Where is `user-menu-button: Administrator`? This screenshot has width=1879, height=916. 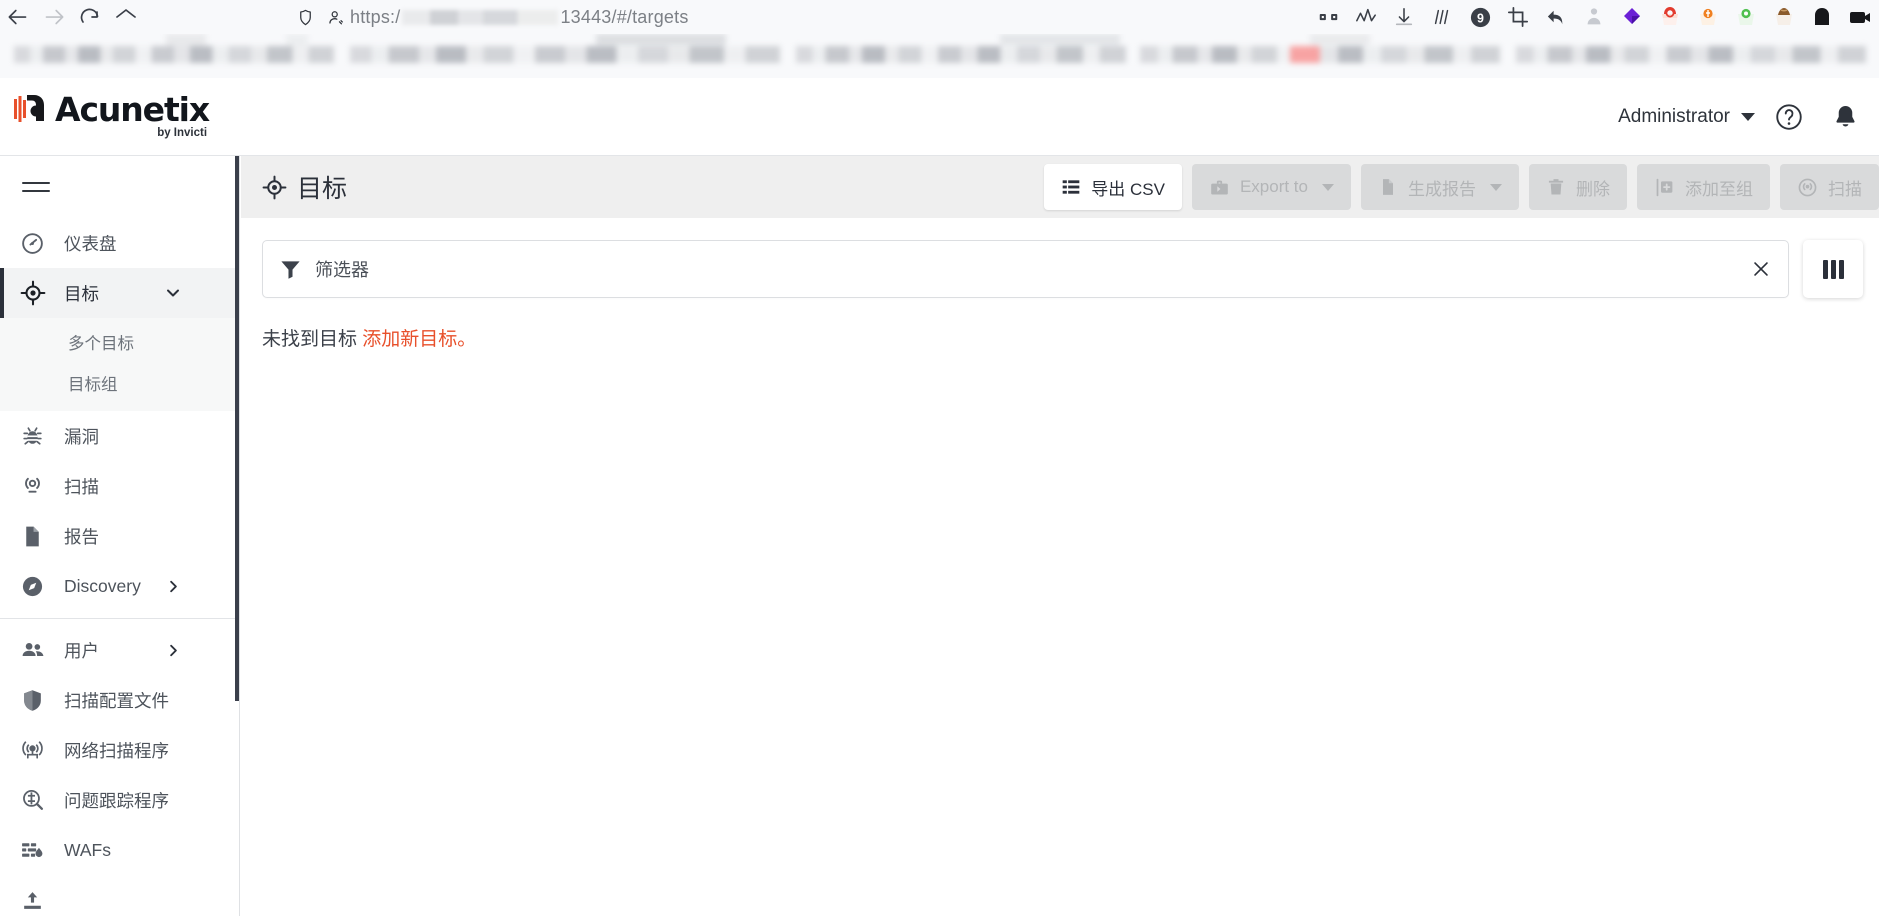 user-menu-button: Administrator is located at coordinates (1689, 117).